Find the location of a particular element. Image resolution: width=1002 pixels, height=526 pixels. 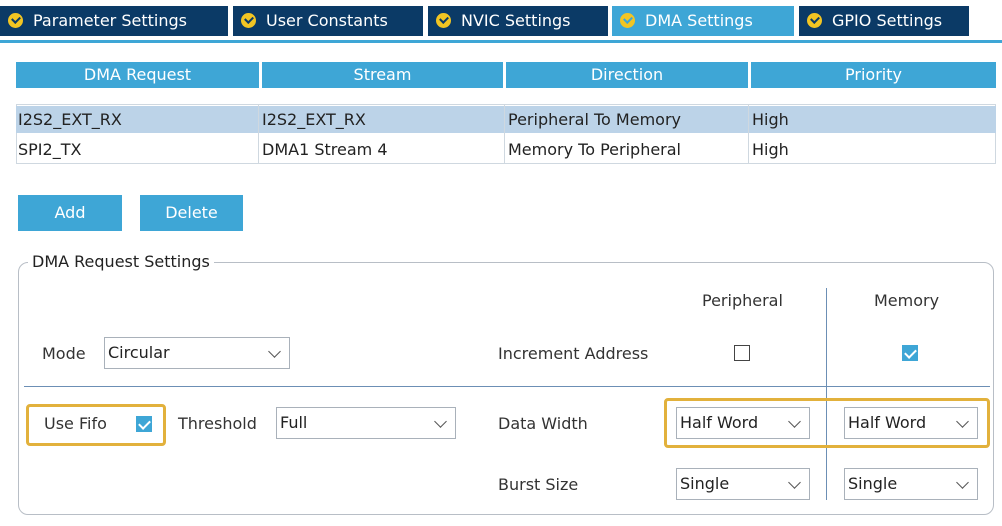

burst-size-memory-value: Single is located at coordinates (873, 483).